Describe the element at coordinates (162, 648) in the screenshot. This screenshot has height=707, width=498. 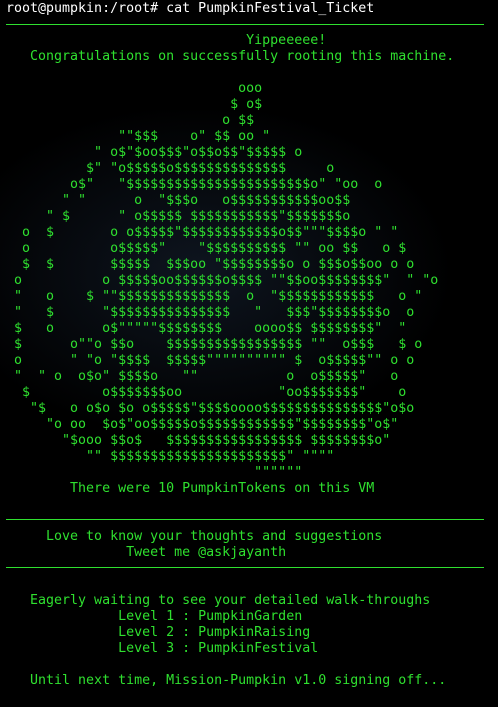
I see `level-3-text: Level 3 : PumpkinFestival` at that location.